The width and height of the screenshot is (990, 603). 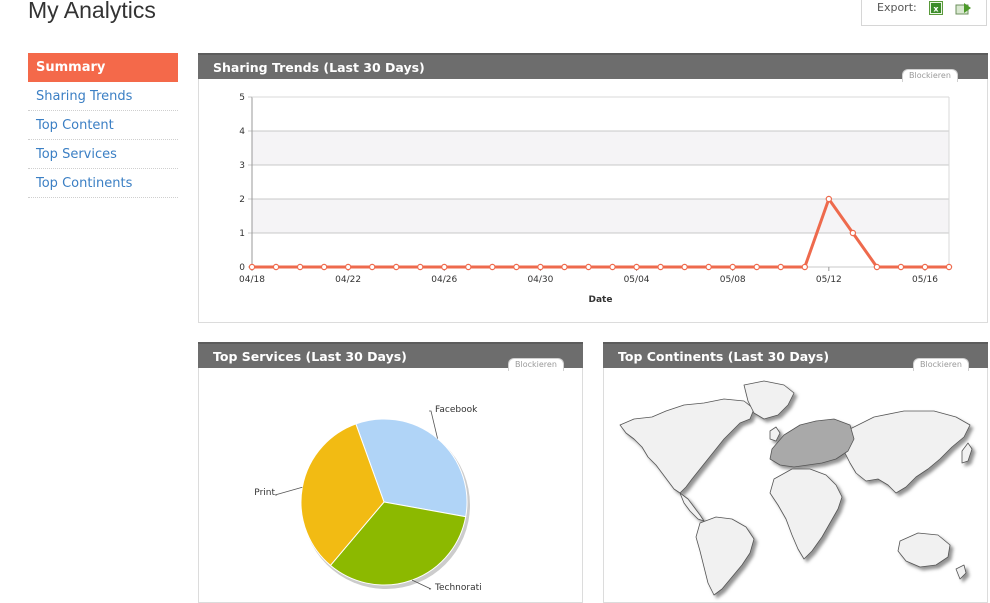 What do you see at coordinates (806, 514) in the screenshot?
I see `continent-africa` at bounding box center [806, 514].